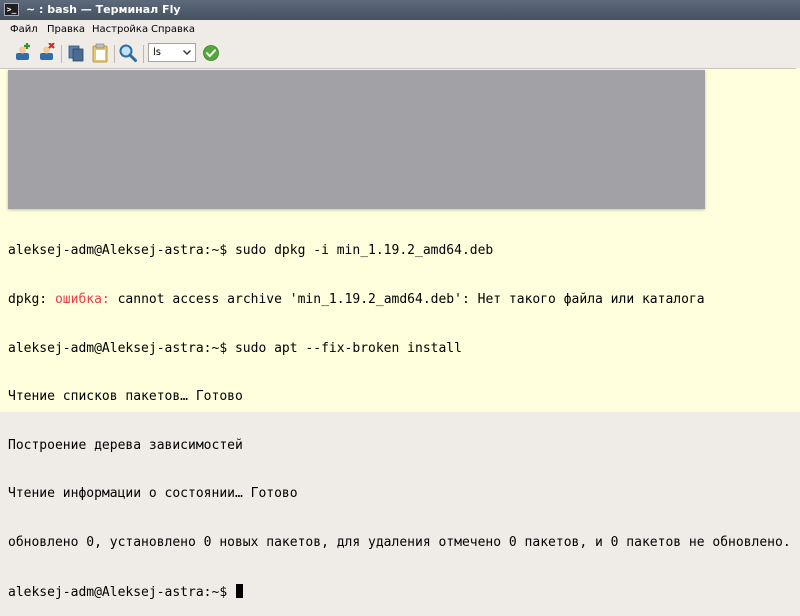 The width and height of the screenshot is (800, 616). What do you see at coordinates (399, 591) in the screenshot?
I see `terminal-prompt-line: aleksej-adm@Aleksej-astra:~$` at bounding box center [399, 591].